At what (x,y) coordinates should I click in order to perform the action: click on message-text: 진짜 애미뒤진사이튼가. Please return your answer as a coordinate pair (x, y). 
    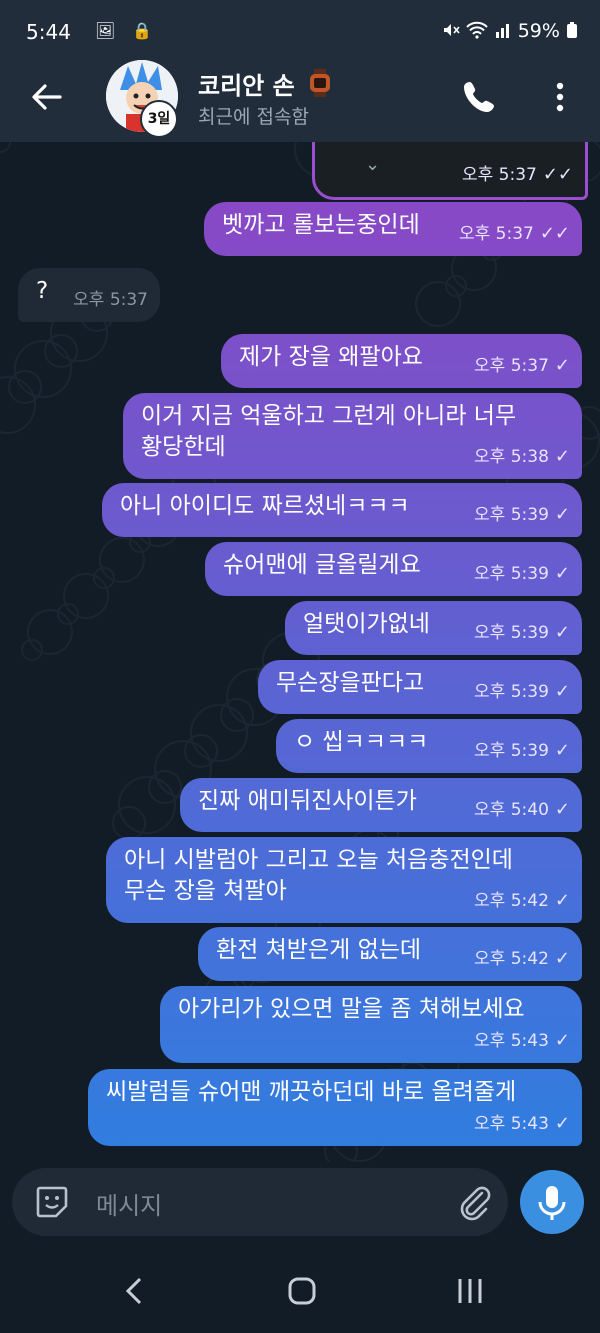
    Looking at the image, I should click on (307, 801).